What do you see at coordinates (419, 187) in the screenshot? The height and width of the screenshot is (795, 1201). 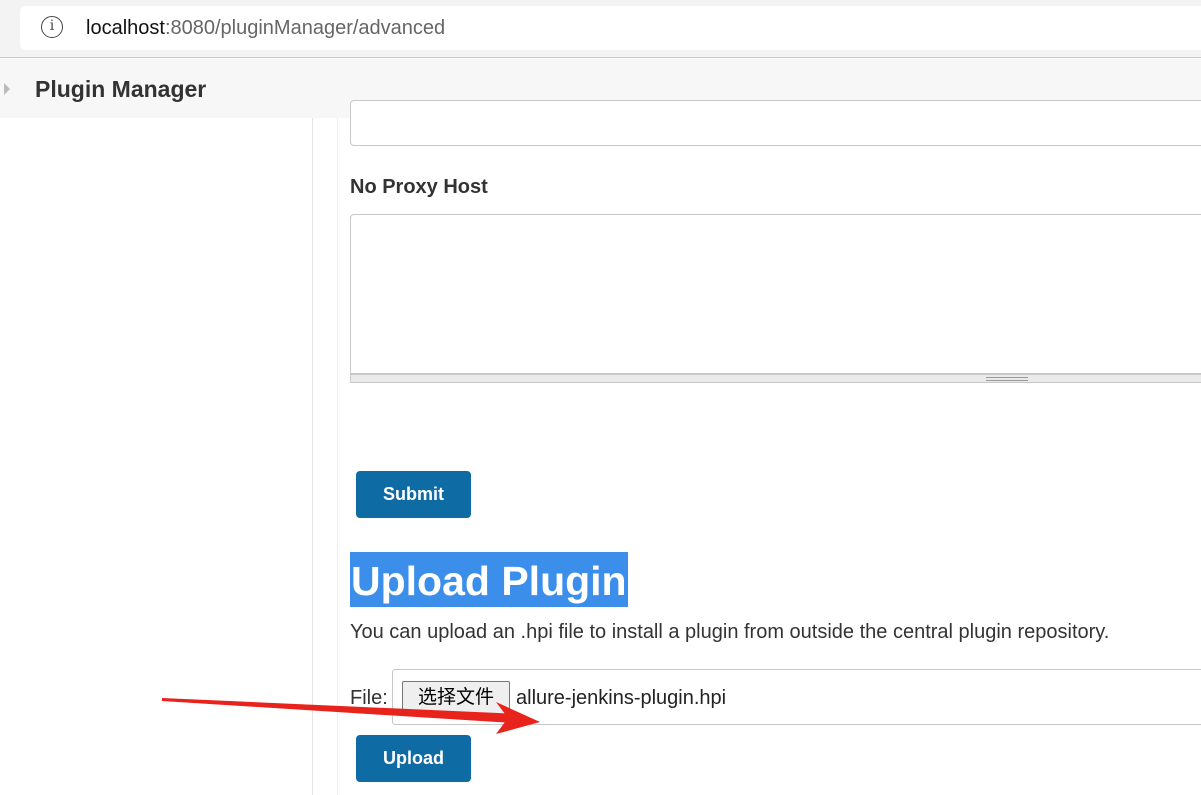 I see `no-proxy-host-label: No Proxy Host` at bounding box center [419, 187].